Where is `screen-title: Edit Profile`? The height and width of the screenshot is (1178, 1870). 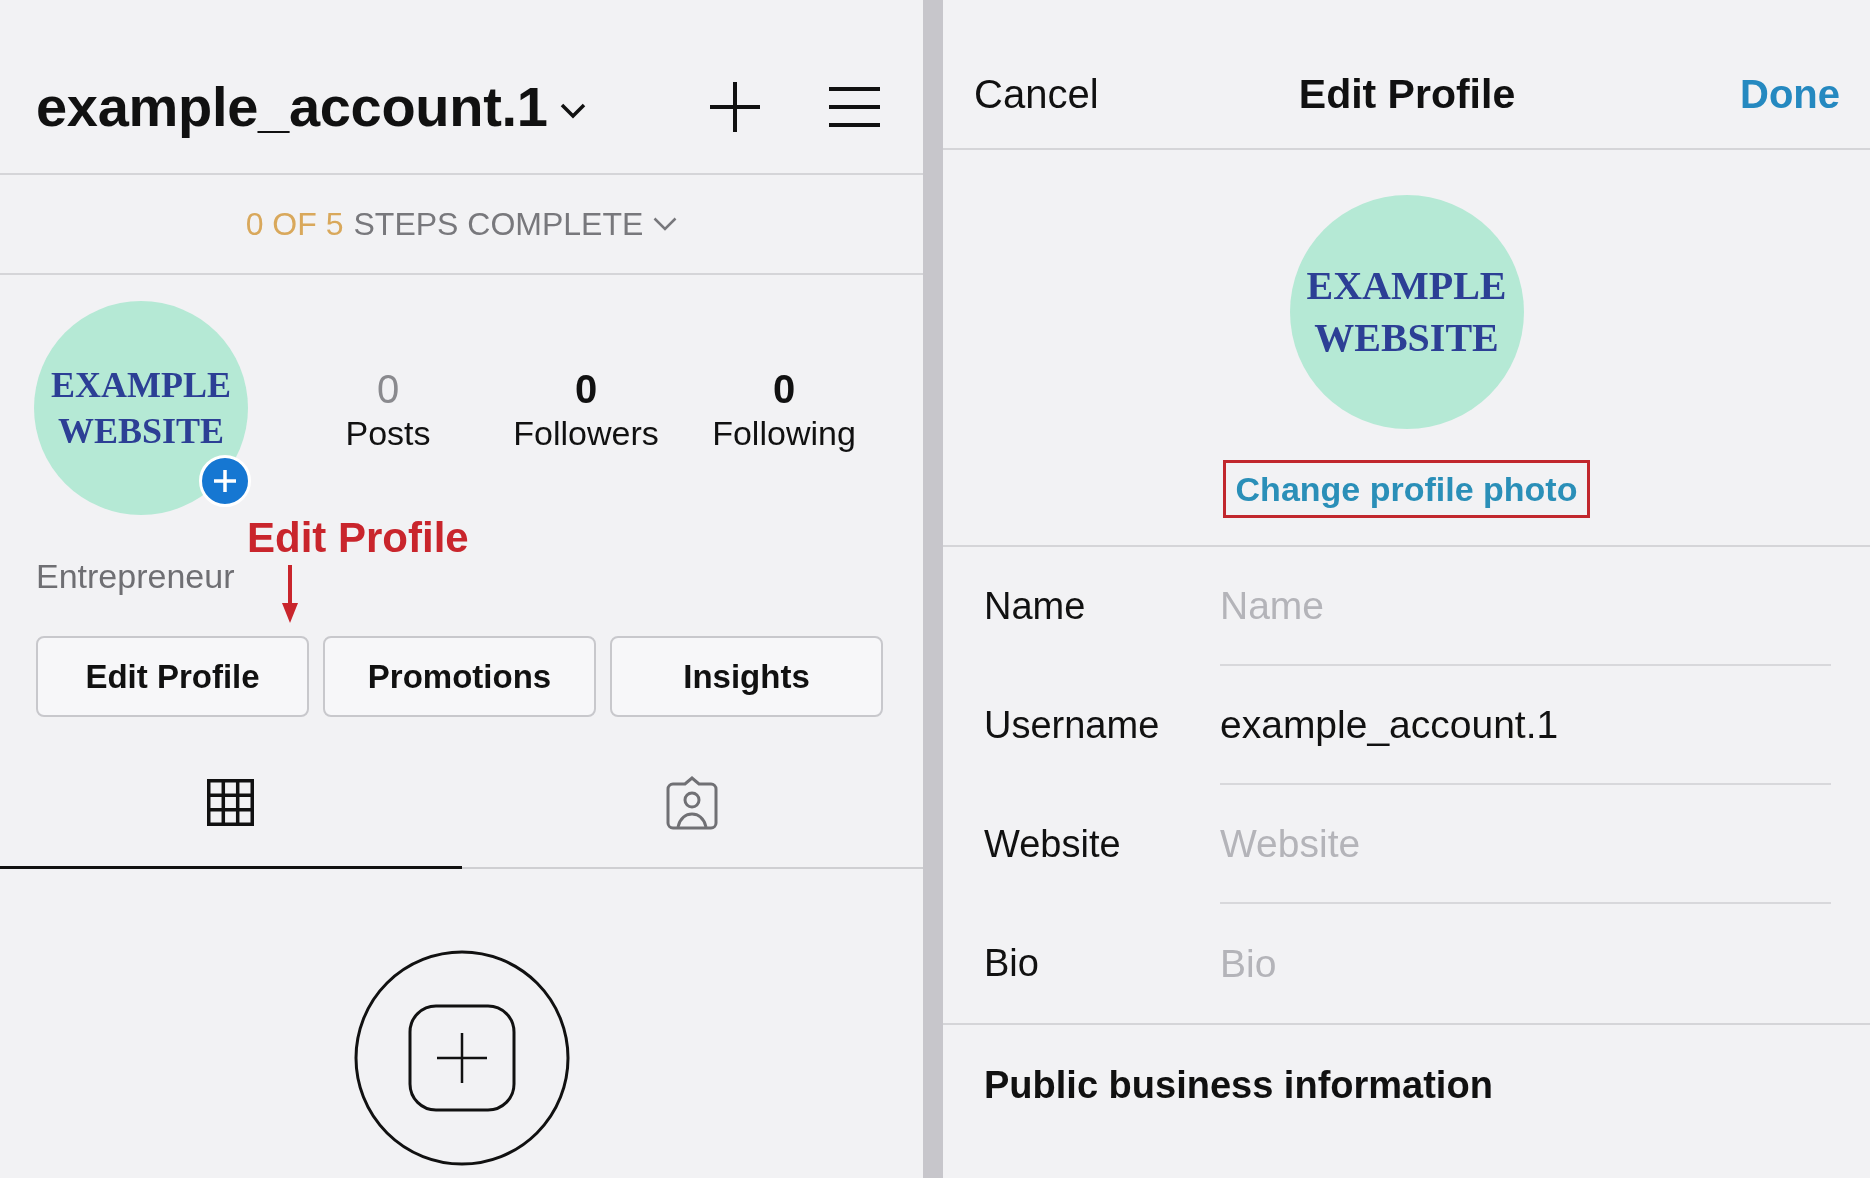 screen-title: Edit Profile is located at coordinates (1407, 94).